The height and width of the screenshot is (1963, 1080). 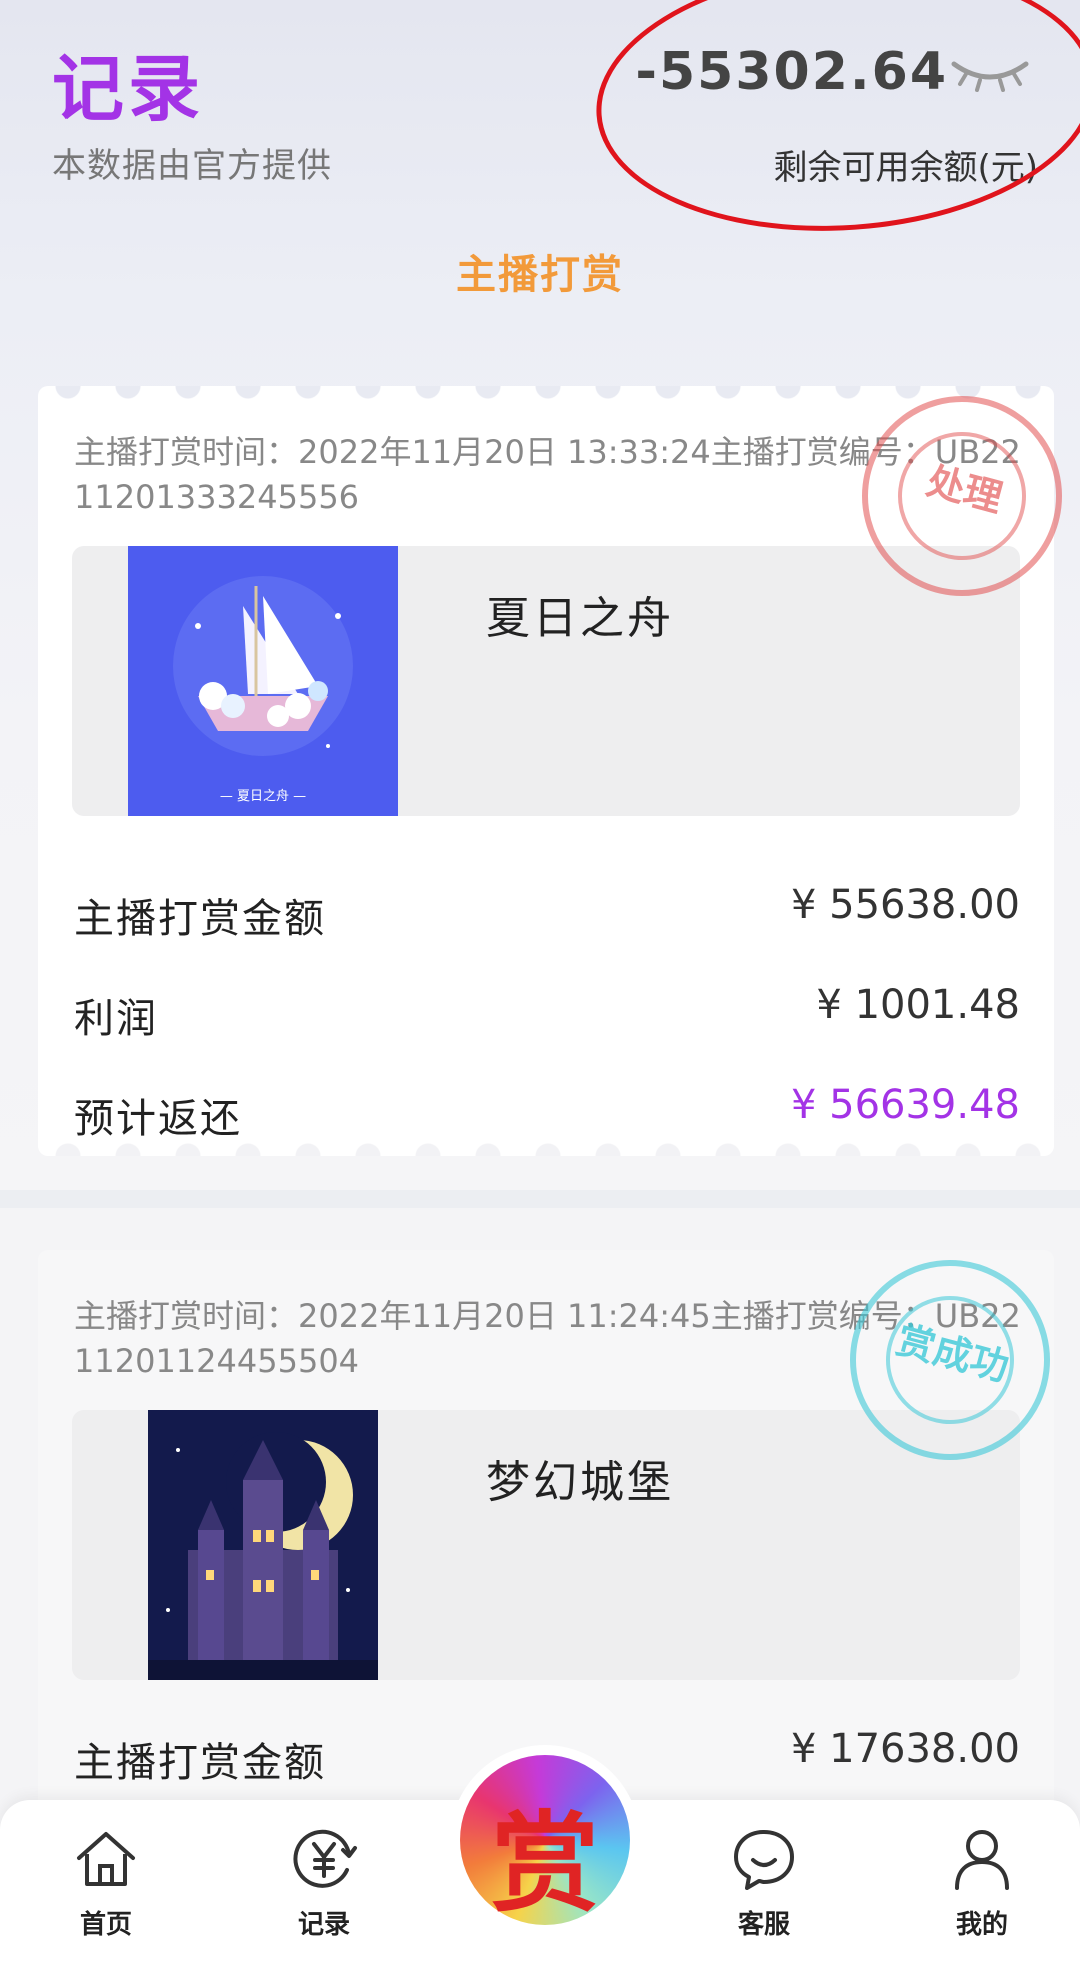 What do you see at coordinates (540, 1199) in the screenshot?
I see `section-divider` at bounding box center [540, 1199].